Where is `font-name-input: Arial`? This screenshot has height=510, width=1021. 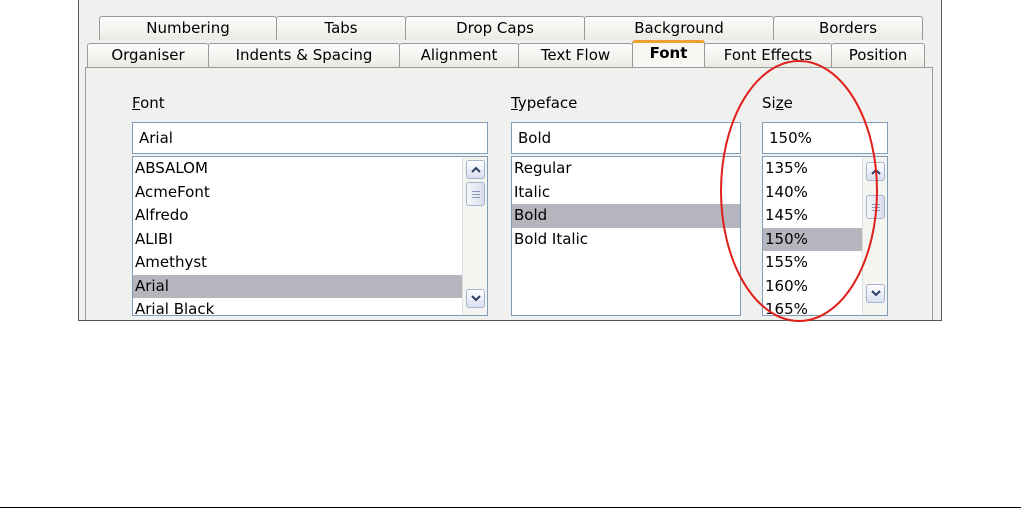
font-name-input: Arial is located at coordinates (310, 138).